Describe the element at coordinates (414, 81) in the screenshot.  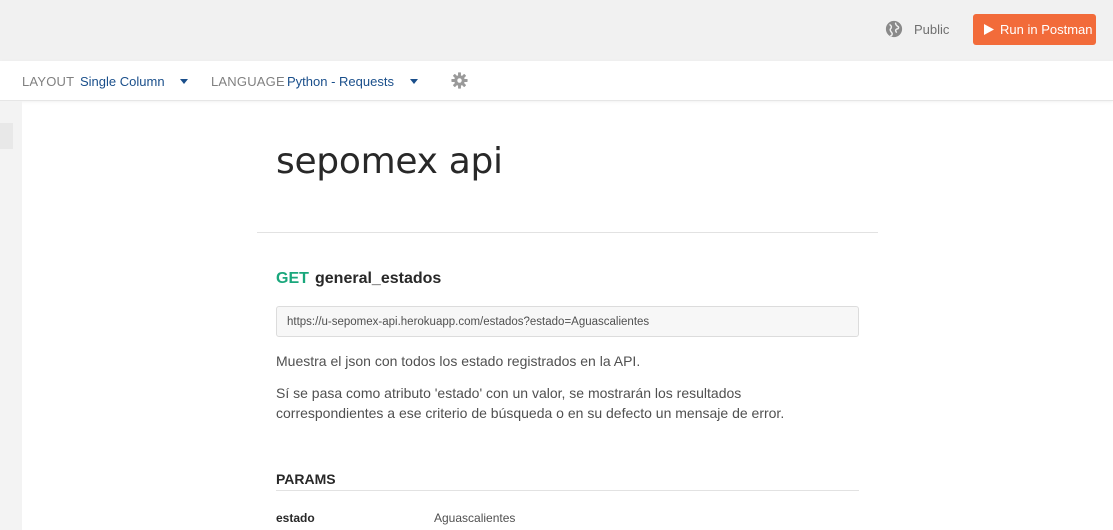
I see `language-dropdown-caret-icon` at that location.